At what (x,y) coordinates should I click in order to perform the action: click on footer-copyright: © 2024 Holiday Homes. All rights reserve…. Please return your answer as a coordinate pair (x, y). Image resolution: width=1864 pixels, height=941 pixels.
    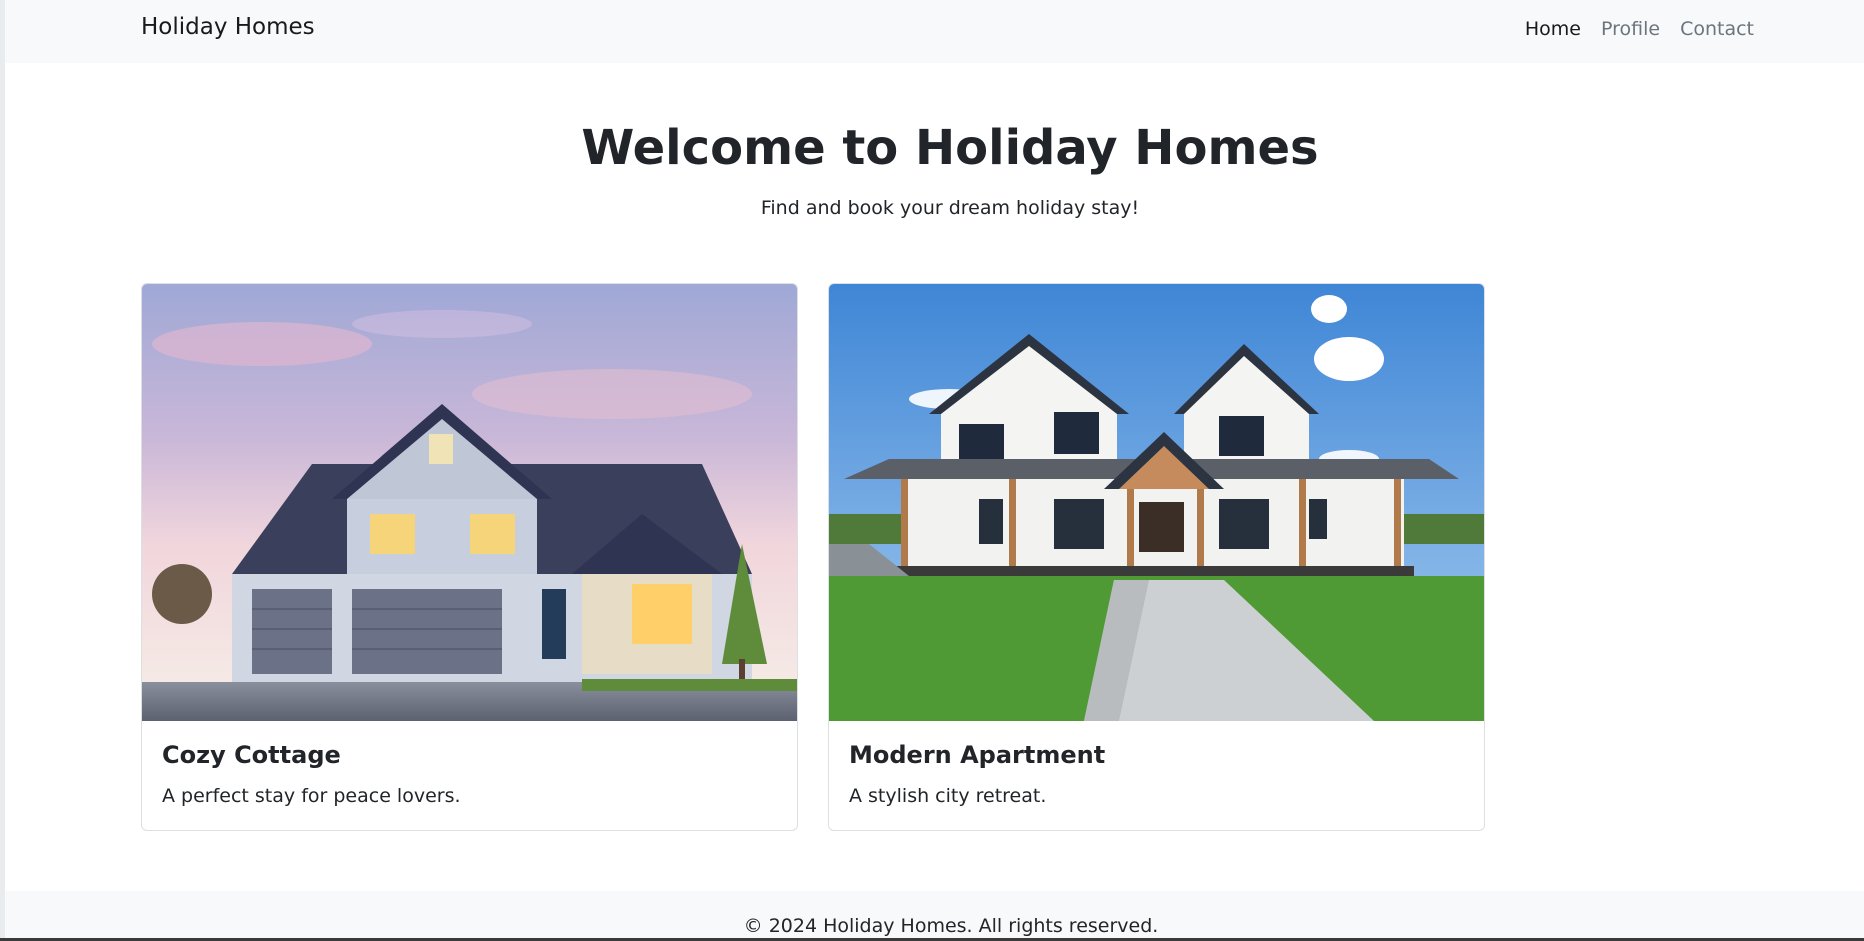
    Looking at the image, I should click on (951, 926).